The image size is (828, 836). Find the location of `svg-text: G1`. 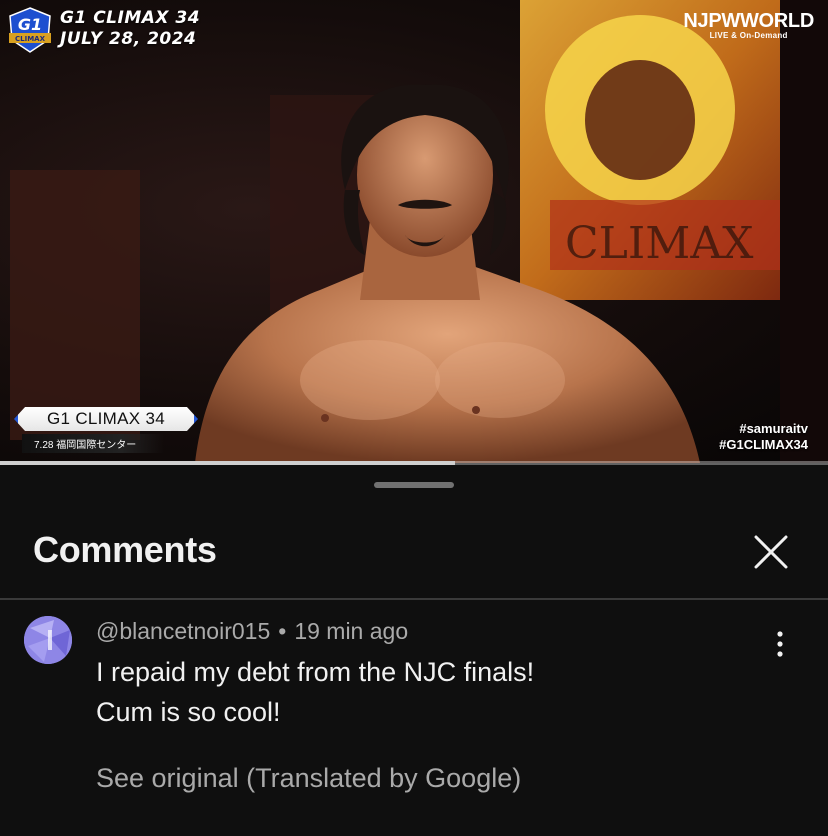

svg-text: G1 is located at coordinates (30, 24).